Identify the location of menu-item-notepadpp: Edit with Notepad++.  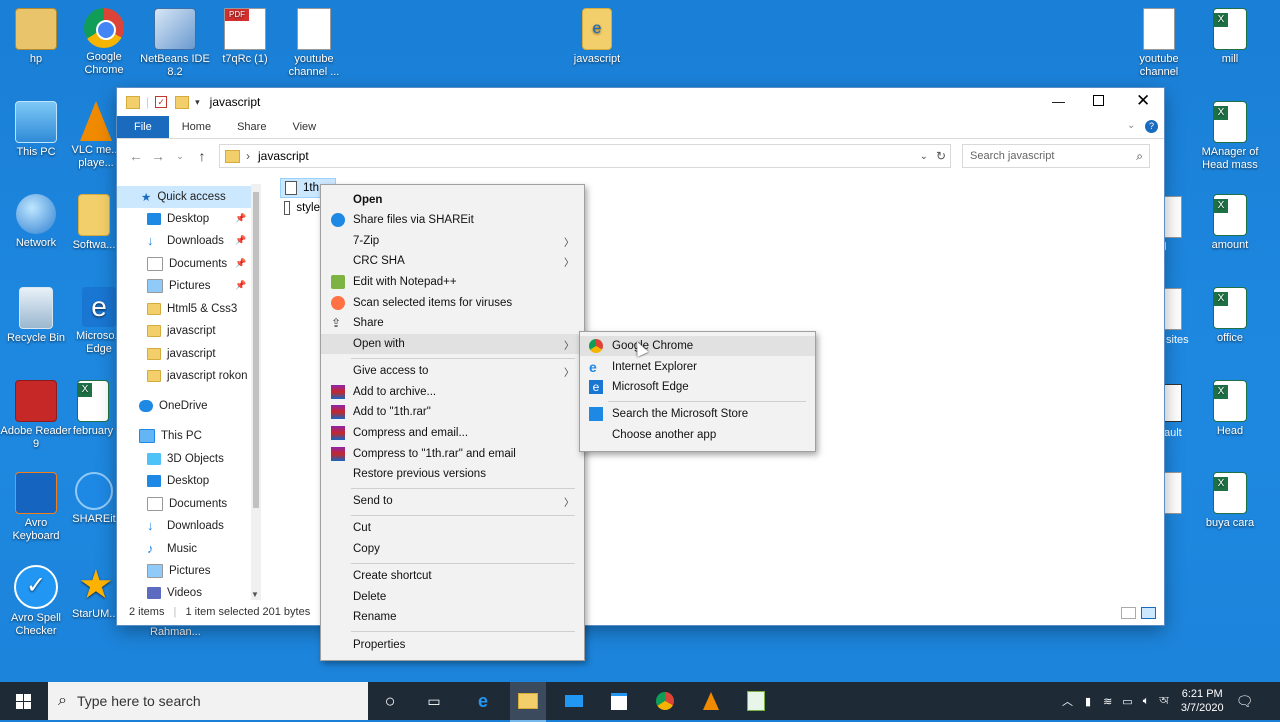
(452, 282).